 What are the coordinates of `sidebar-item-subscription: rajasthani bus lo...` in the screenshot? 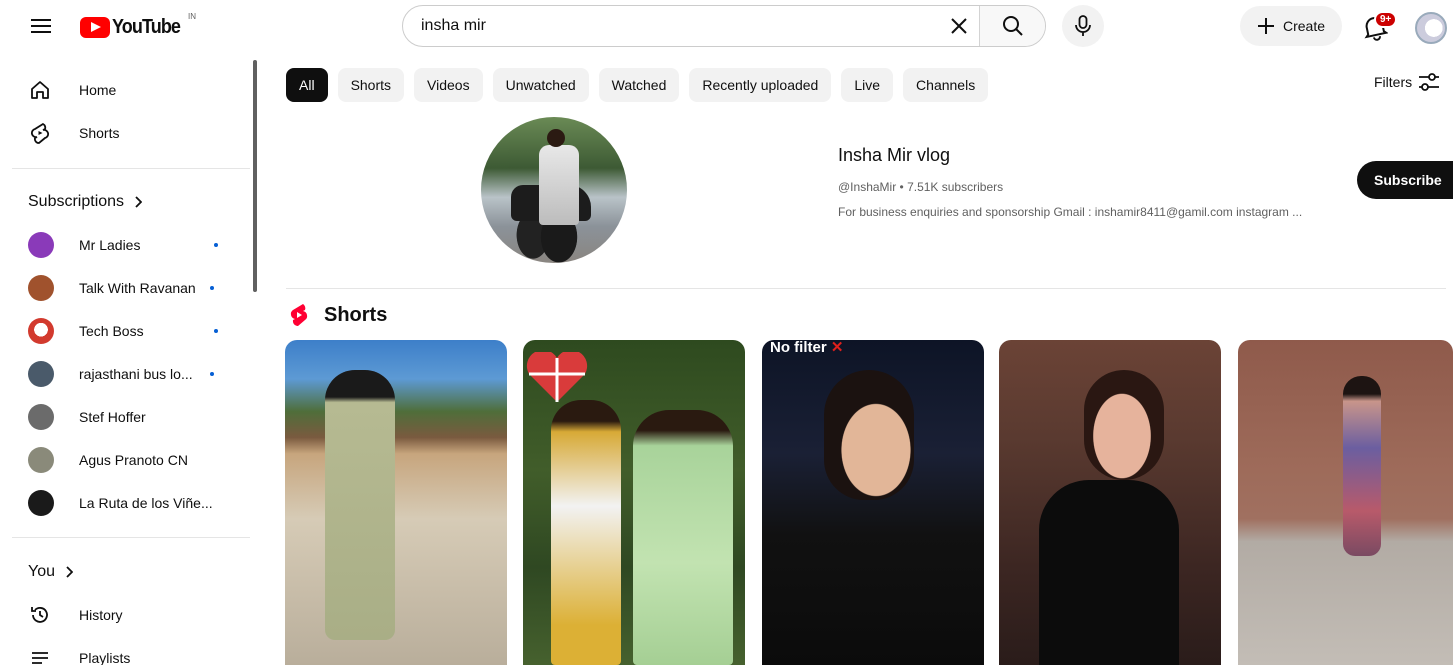 It's located at (125, 374).